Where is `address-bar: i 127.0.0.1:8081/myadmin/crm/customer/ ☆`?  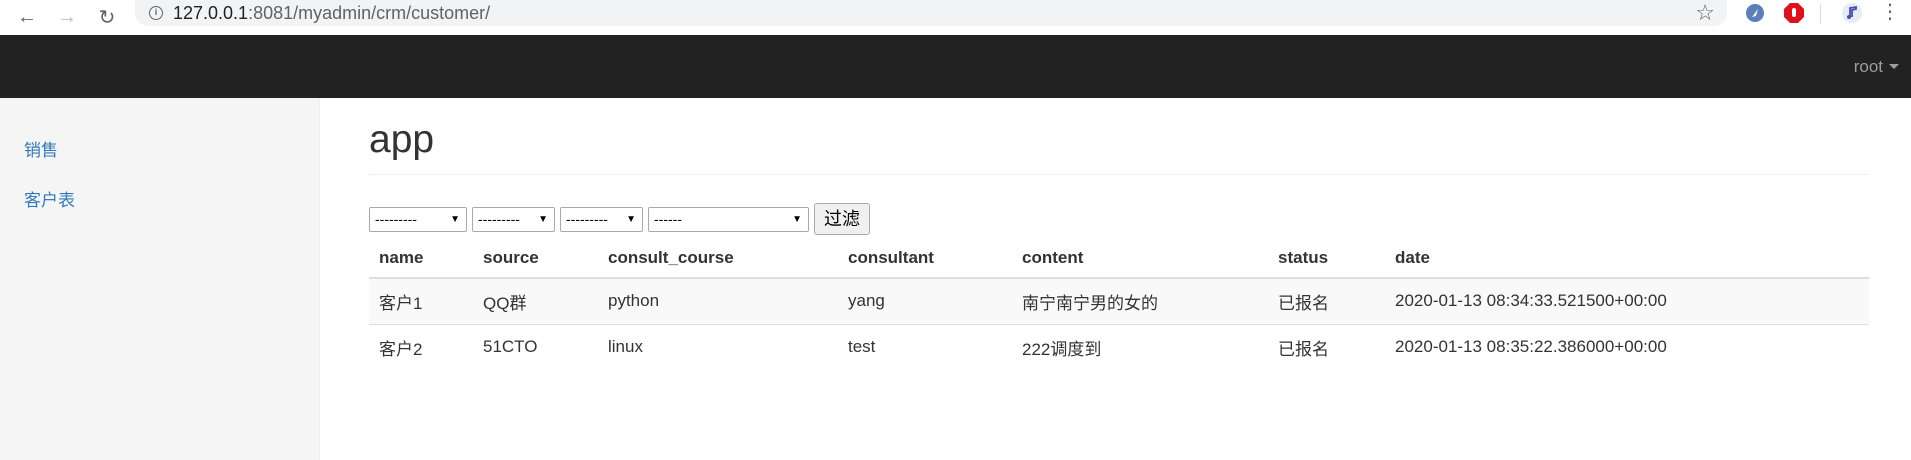 address-bar: i 127.0.0.1:8081/myadmin/crm/customer/ ☆ is located at coordinates (931, 13).